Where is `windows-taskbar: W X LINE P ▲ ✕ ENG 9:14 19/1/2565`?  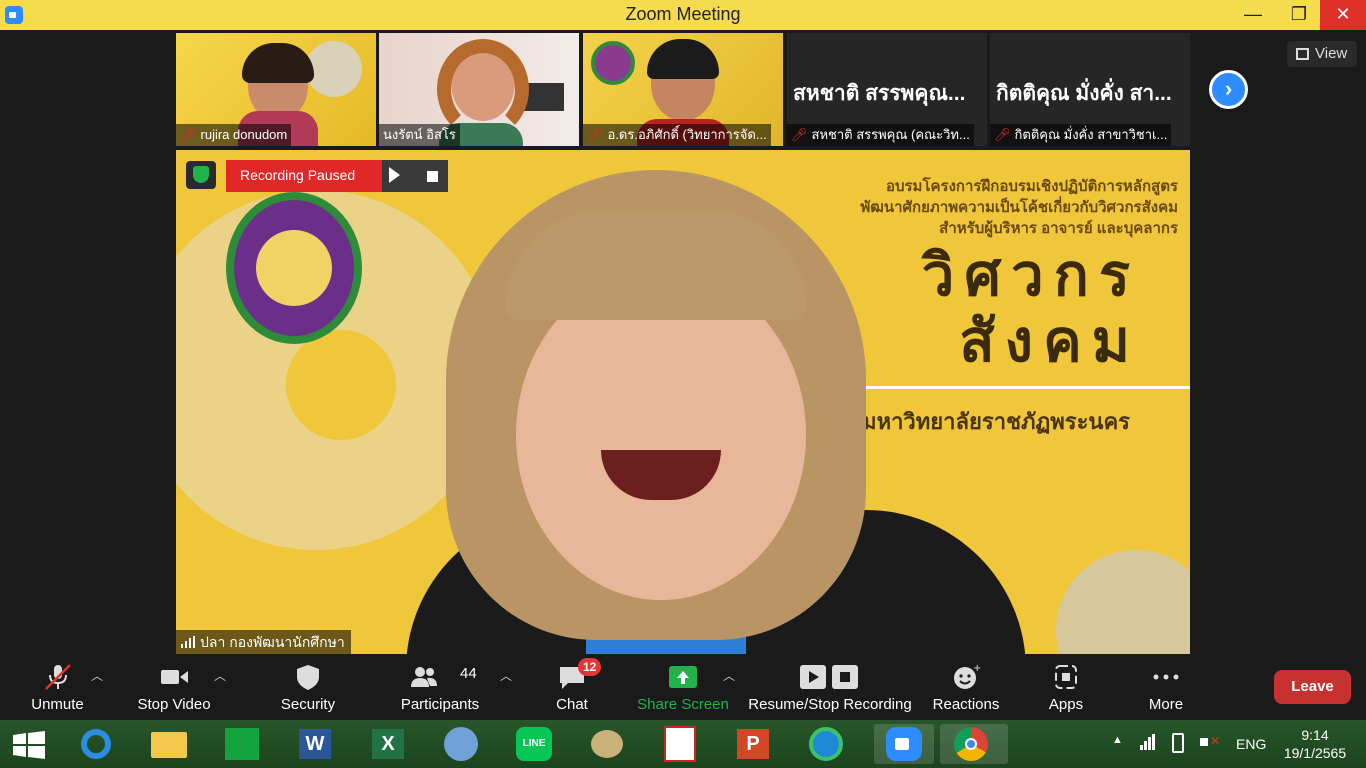
windows-taskbar: W X LINE P ▲ ✕ ENG 9:14 19/1/2565 is located at coordinates (683, 744).